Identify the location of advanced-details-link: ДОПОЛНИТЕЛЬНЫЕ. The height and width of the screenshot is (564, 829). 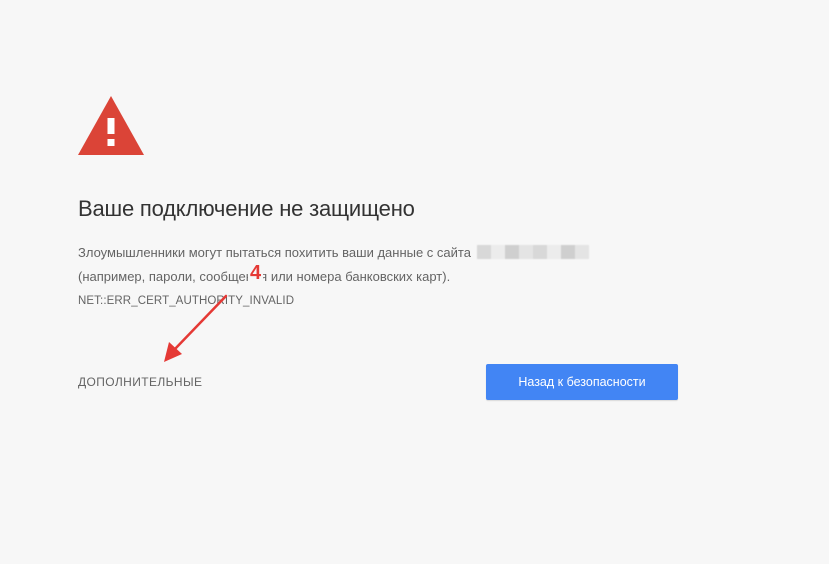
(140, 382).